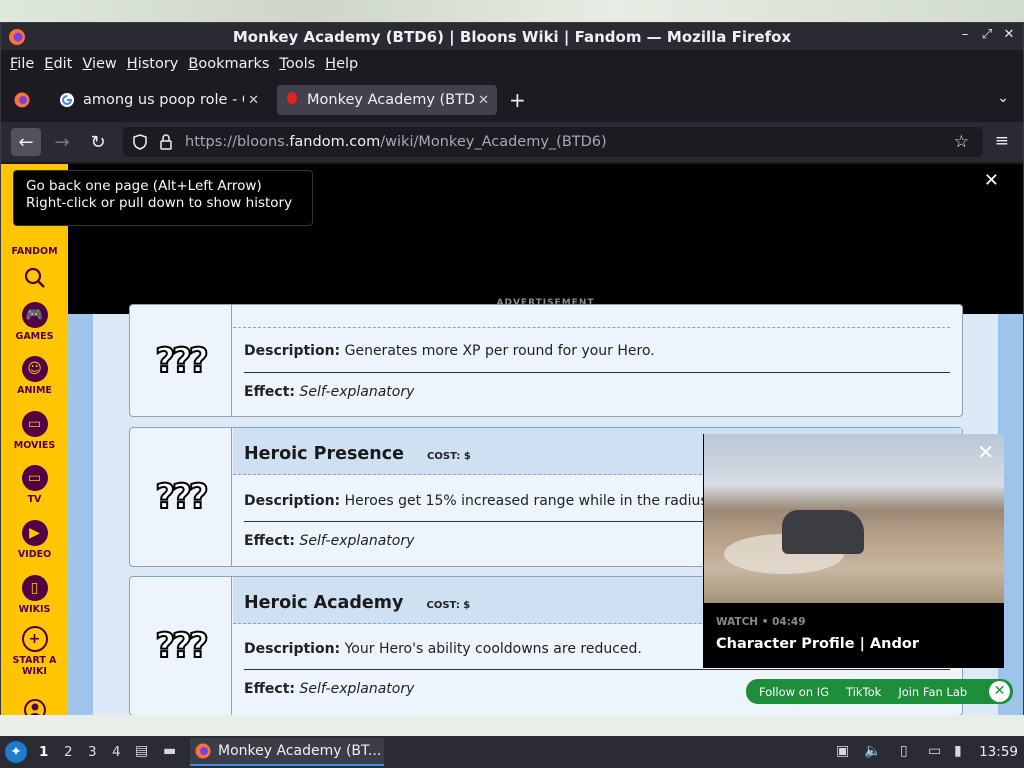 This screenshot has width=1024, height=768. What do you see at coordinates (999, 691) in the screenshot?
I see `social-close-icon: ✕` at bounding box center [999, 691].